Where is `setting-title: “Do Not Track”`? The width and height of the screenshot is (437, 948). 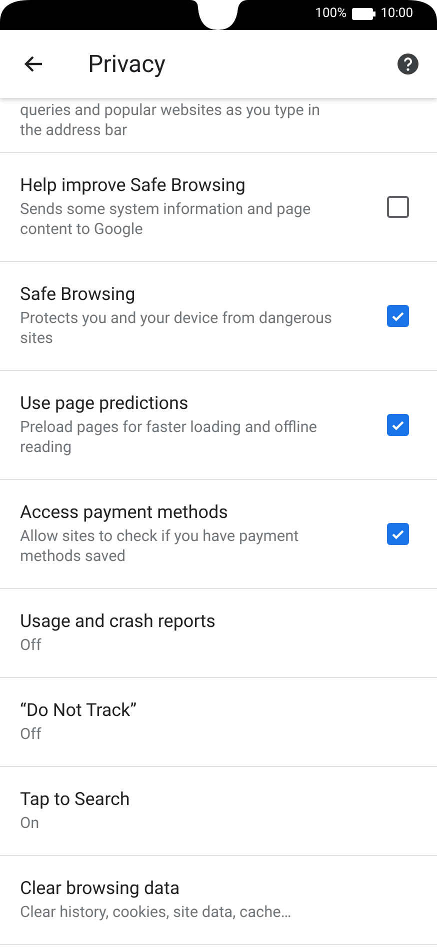 setting-title: “Do Not Track” is located at coordinates (203, 710).